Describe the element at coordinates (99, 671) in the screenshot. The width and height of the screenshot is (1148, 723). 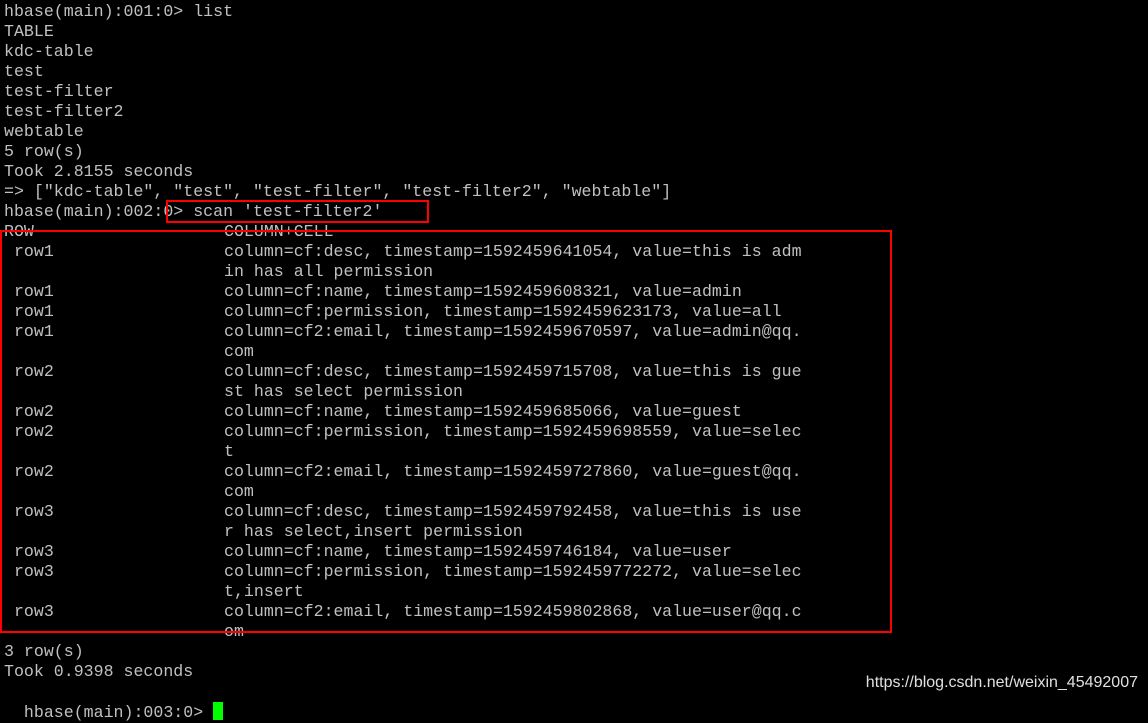
I see `line-text: Took 0.9398 seconds` at that location.